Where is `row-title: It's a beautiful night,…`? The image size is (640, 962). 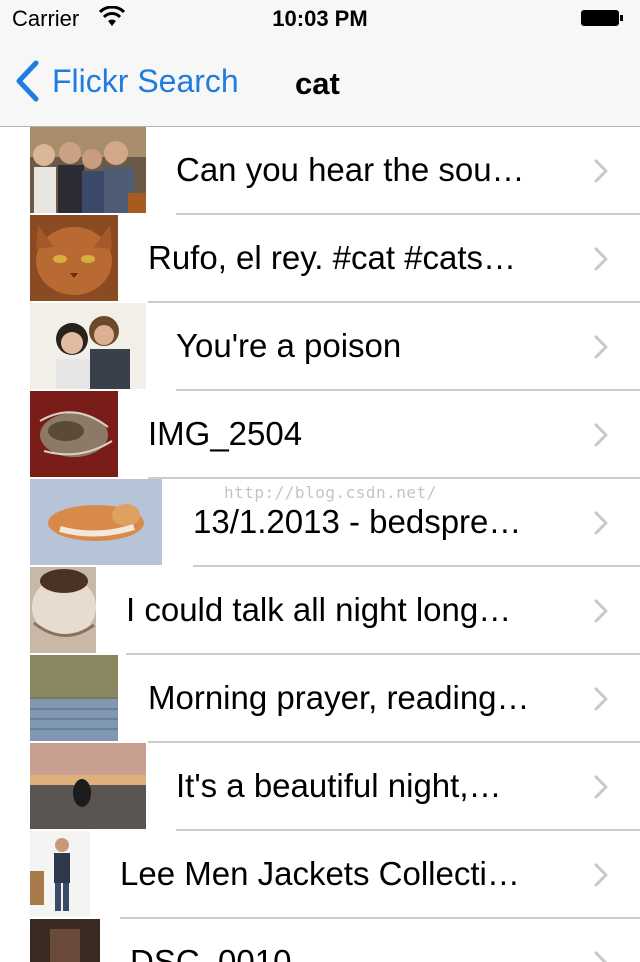
row-title: It's a beautiful night,… is located at coordinates (339, 785).